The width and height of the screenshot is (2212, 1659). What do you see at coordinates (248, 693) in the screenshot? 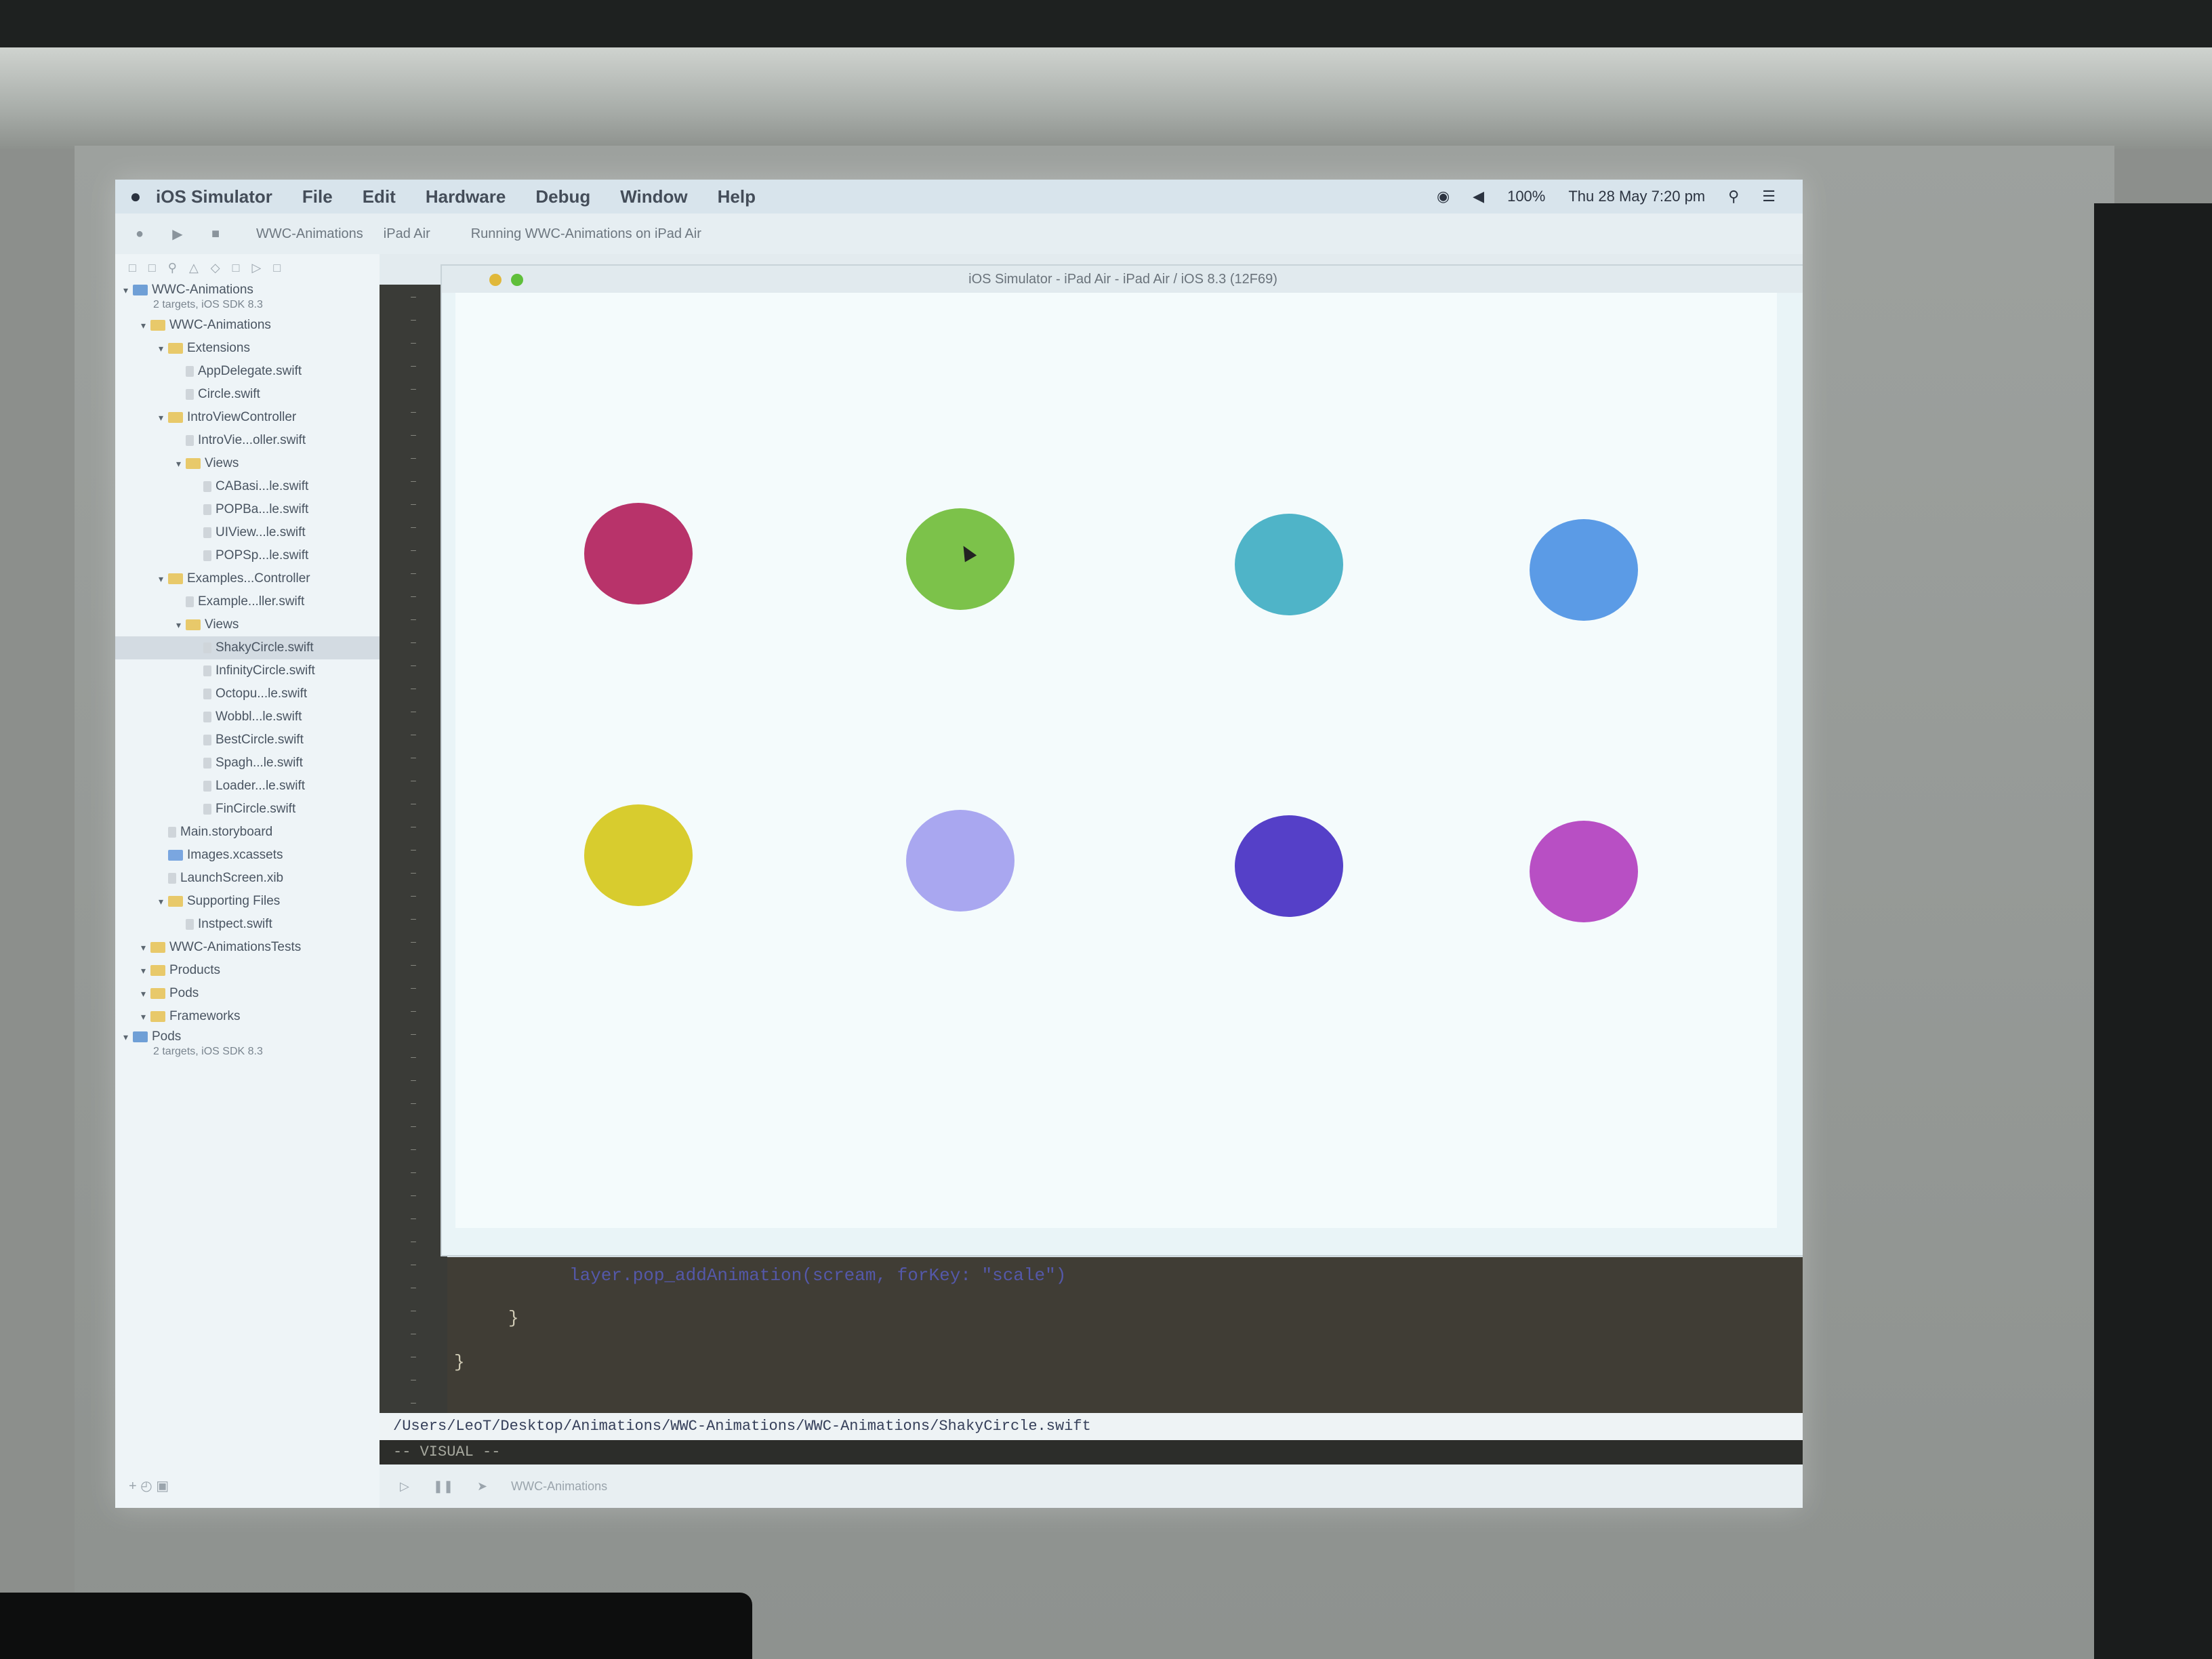
I see `nav-item: Octopu...le.swift` at bounding box center [248, 693].